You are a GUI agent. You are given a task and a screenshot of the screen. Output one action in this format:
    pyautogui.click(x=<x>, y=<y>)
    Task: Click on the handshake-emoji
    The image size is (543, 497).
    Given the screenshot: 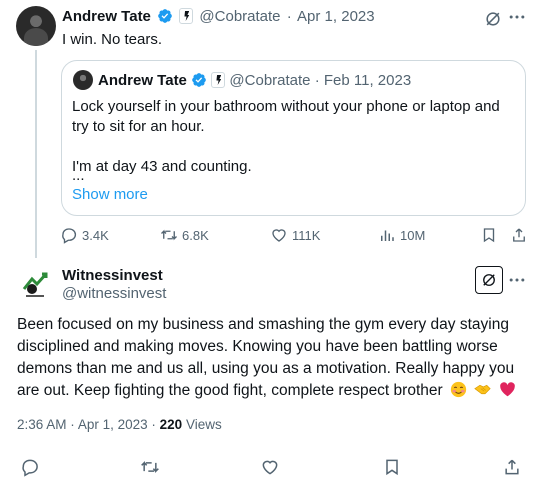 What is the action you would take?
    pyautogui.click(x=482, y=389)
    